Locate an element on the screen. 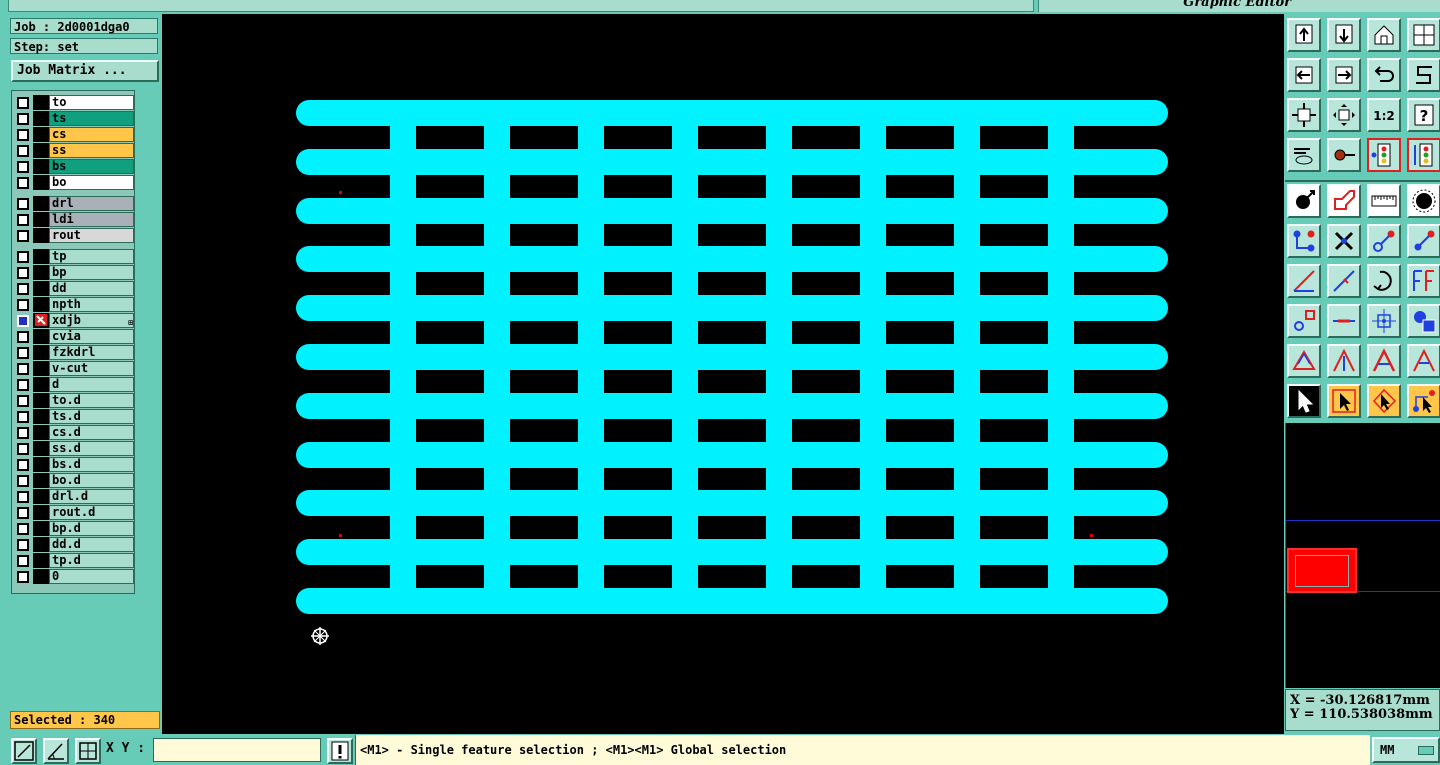 This screenshot has width=1440, height=765. layer-row-ldi: ldi is located at coordinates (74, 219).